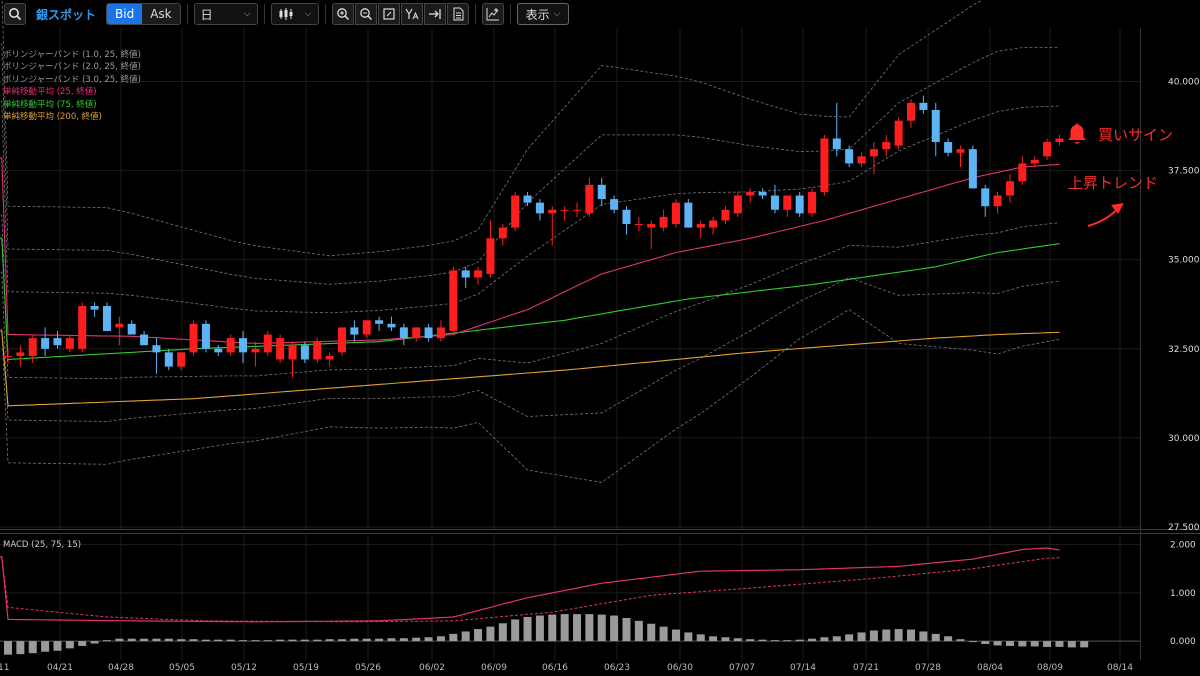 Image resolution: width=1200 pixels, height=676 pixels. What do you see at coordinates (1184, 350) in the screenshot?
I see `y-tick-label: 32.500` at bounding box center [1184, 350].